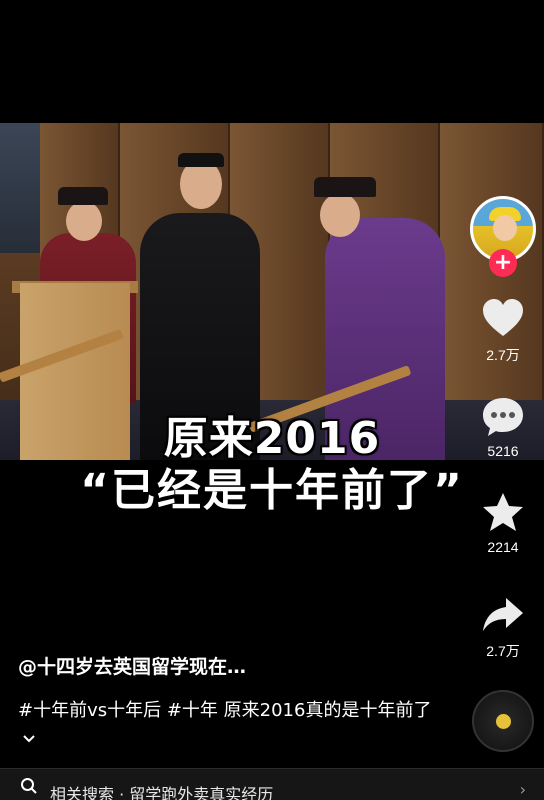 The height and width of the screenshot is (800, 544). What do you see at coordinates (503, 512) in the screenshot?
I see `star-icon` at bounding box center [503, 512].